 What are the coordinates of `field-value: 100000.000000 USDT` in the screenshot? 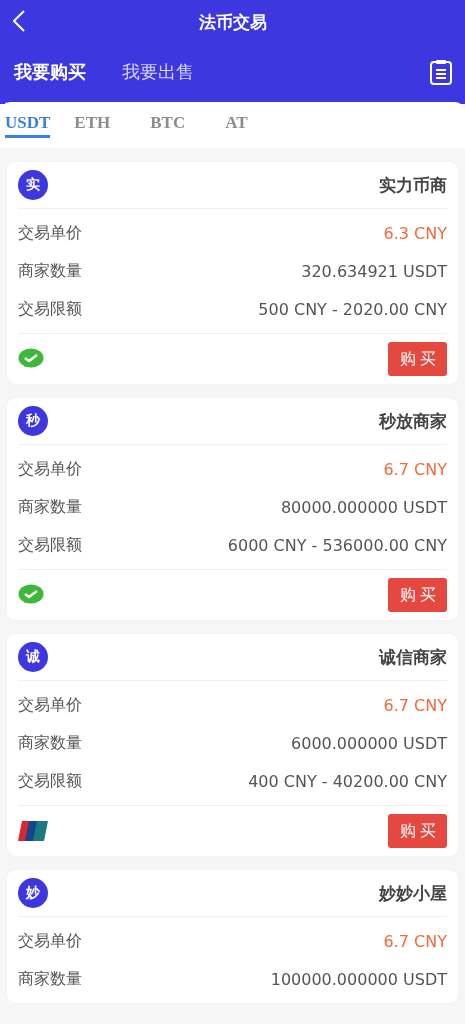 It's located at (358, 979).